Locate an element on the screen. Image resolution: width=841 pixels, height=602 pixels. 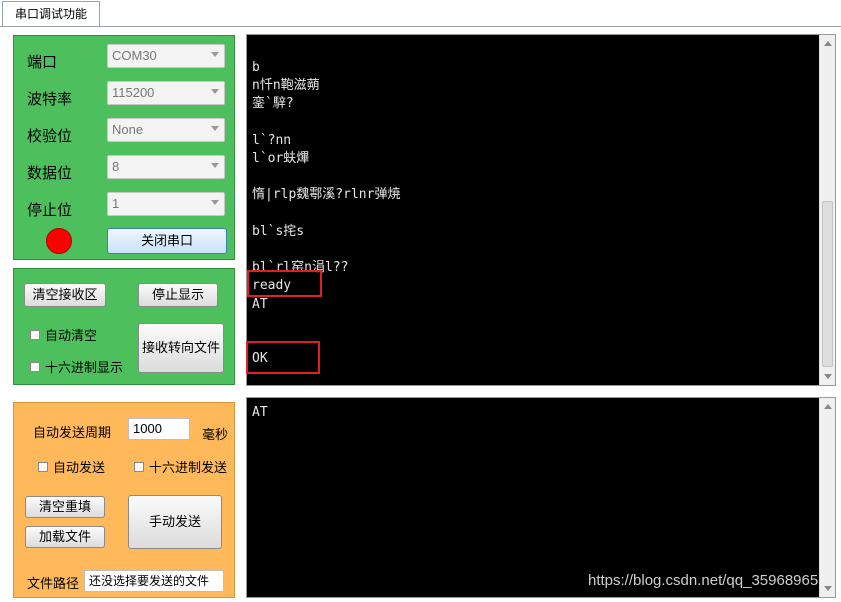
receive-line: bl`s挓s is located at coordinates (278, 231).